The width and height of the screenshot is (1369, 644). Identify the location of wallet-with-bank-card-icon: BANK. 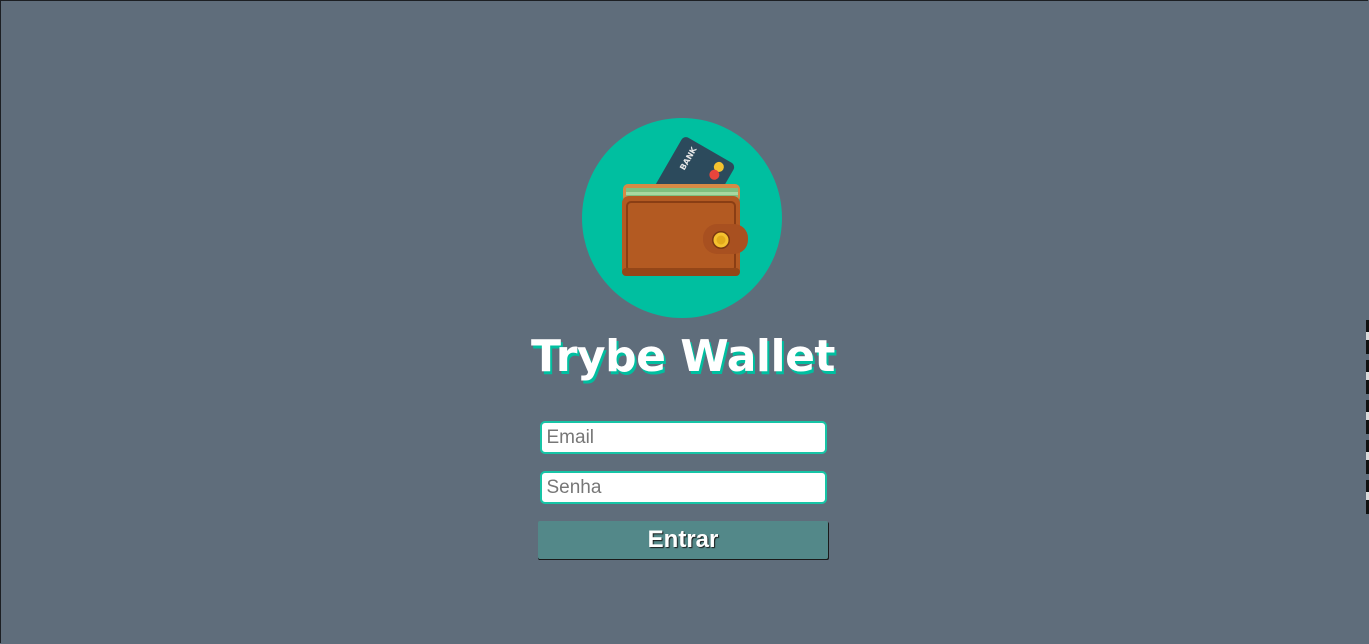
(685, 206).